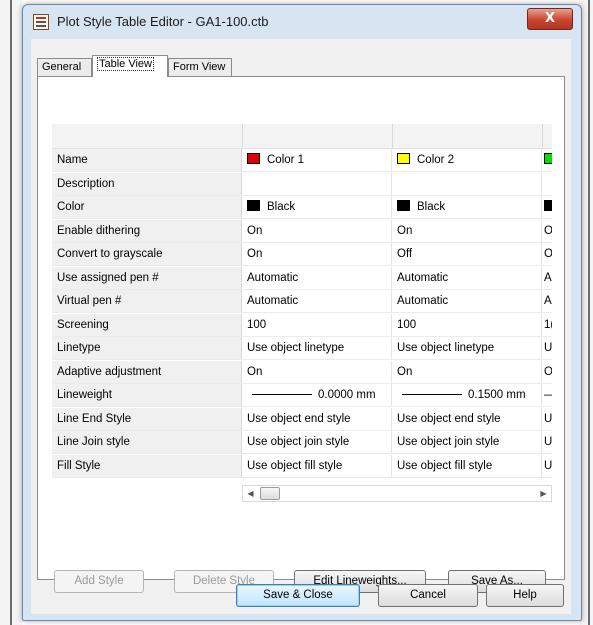 The image size is (593, 625). Describe the element at coordinates (543, 493) in the screenshot. I see `scroll-right-arrow-icon: ▶` at that location.